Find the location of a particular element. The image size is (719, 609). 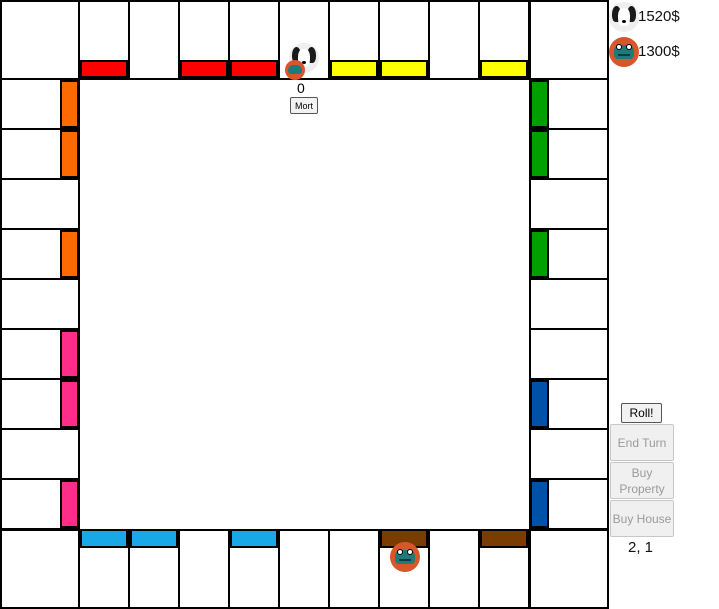

house-count: 0 is located at coordinates (301, 88).